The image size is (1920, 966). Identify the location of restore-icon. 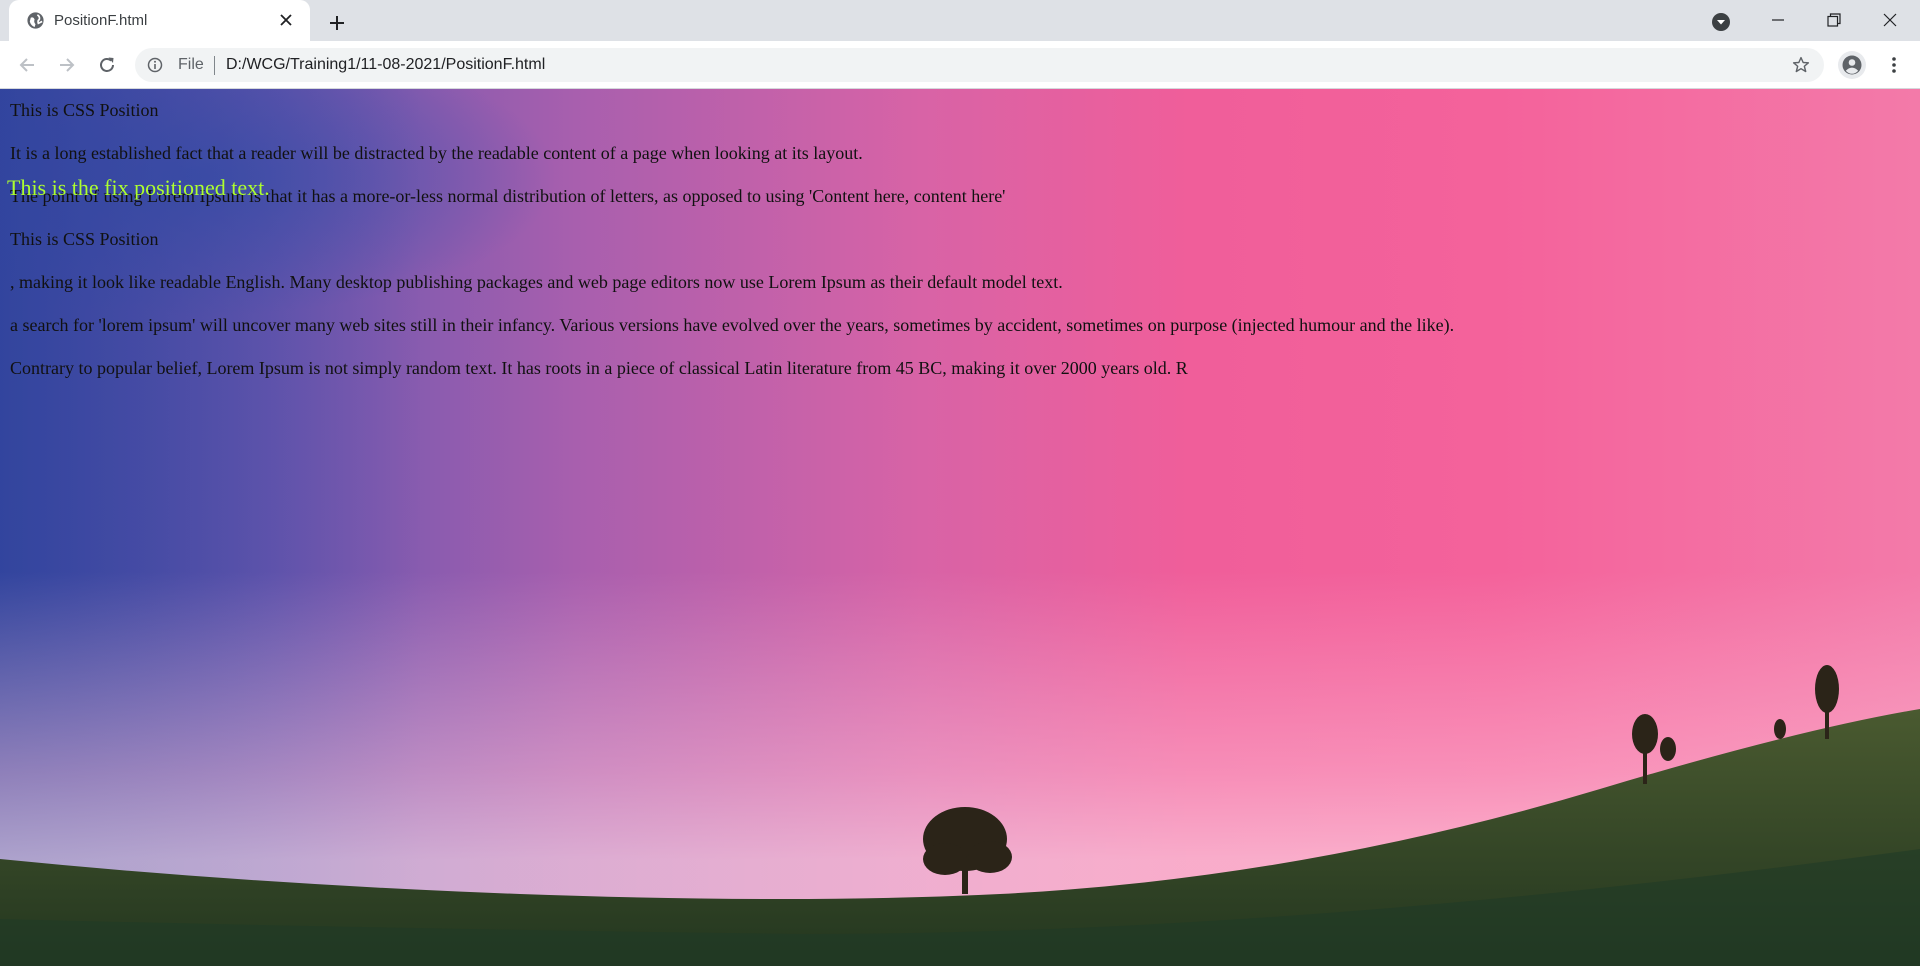
(1834, 20).